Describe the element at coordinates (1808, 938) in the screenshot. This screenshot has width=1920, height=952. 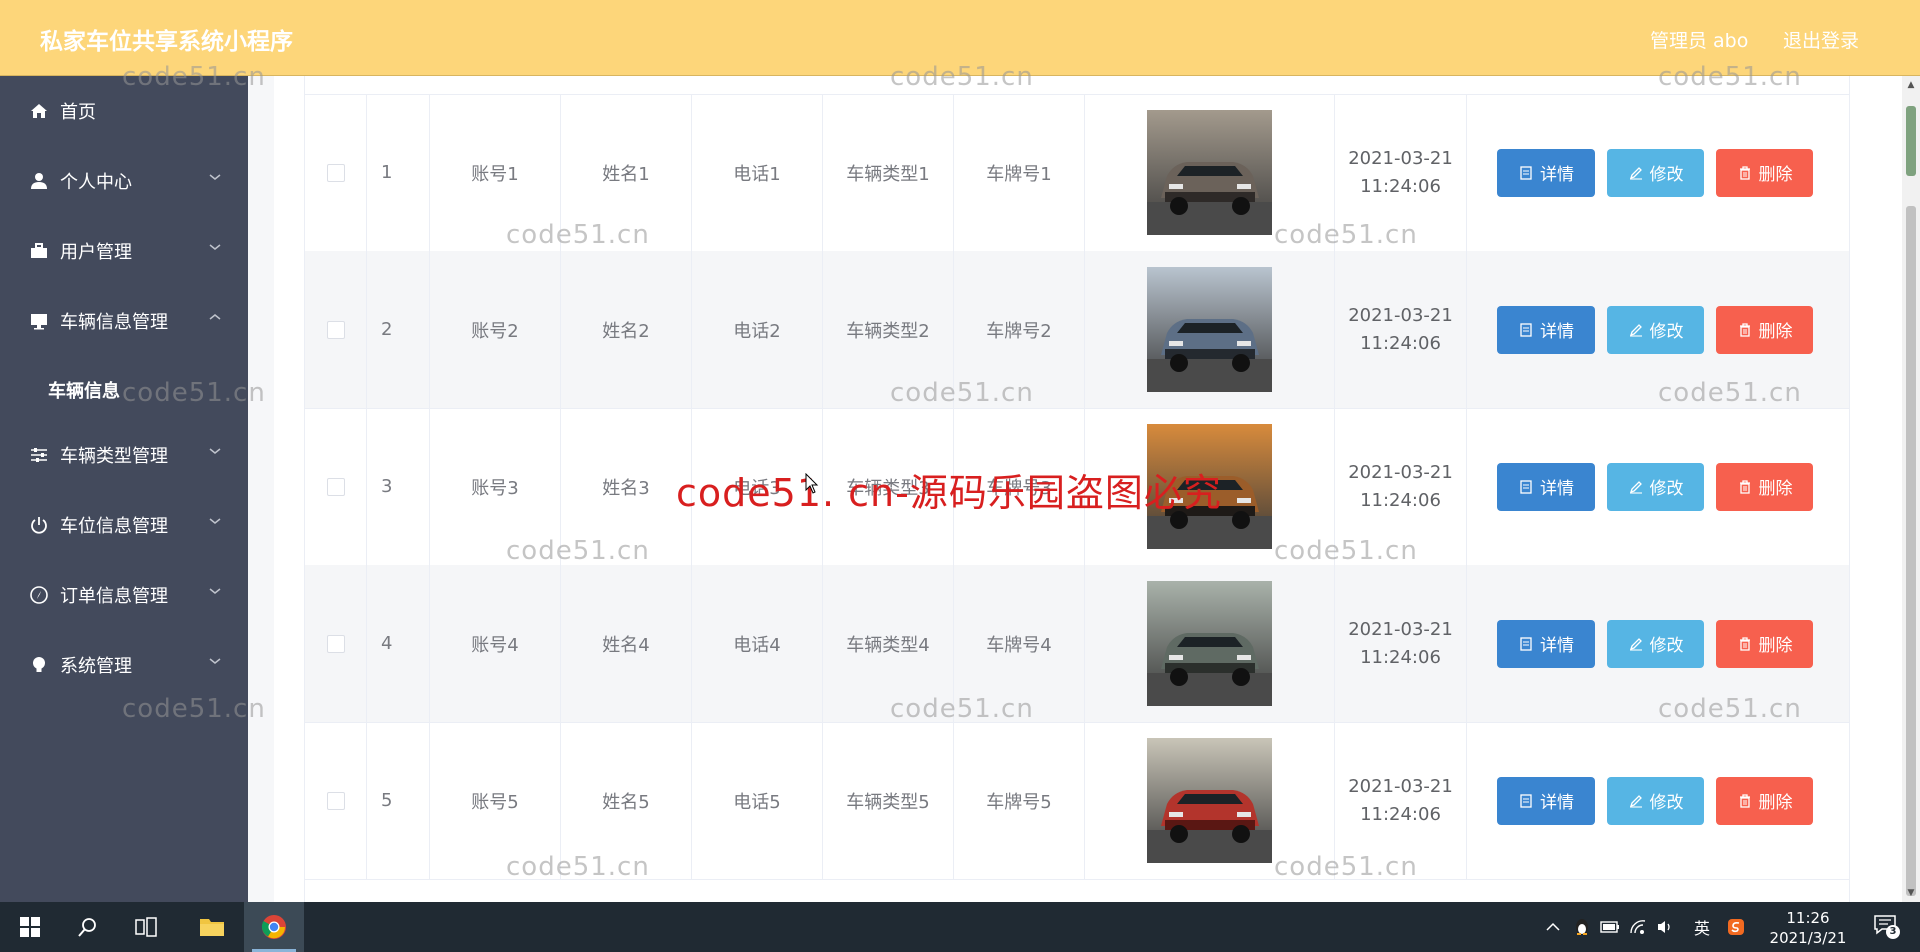
I see `clock-date: 2021/3/21` at that location.